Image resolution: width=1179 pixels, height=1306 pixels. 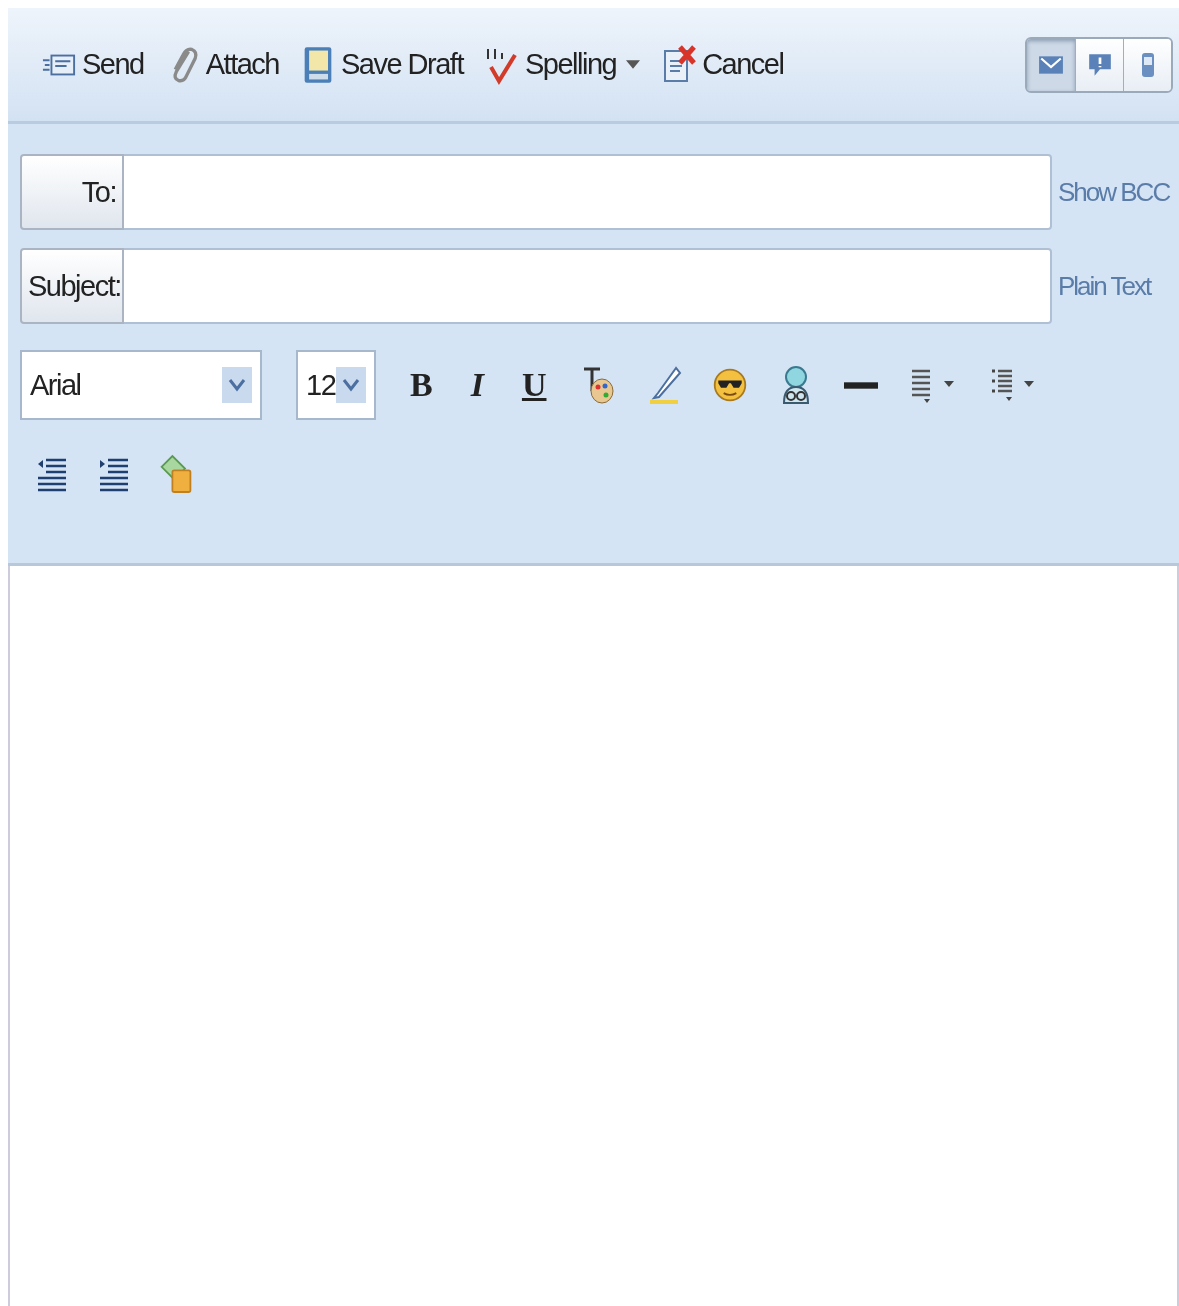 I want to click on format-button: I, so click(x=477, y=385).